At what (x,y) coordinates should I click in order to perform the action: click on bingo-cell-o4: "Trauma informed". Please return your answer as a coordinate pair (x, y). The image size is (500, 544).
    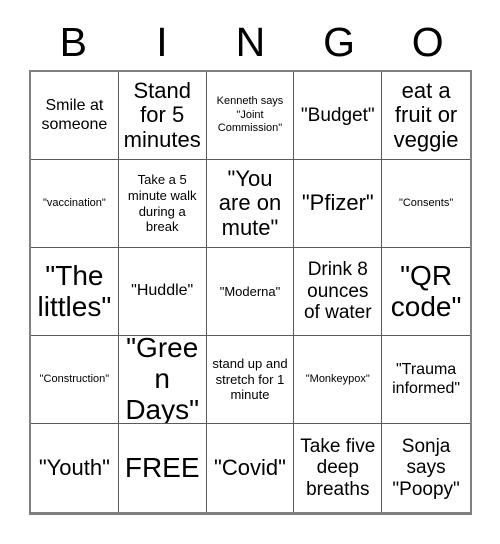
    Looking at the image, I should click on (426, 380).